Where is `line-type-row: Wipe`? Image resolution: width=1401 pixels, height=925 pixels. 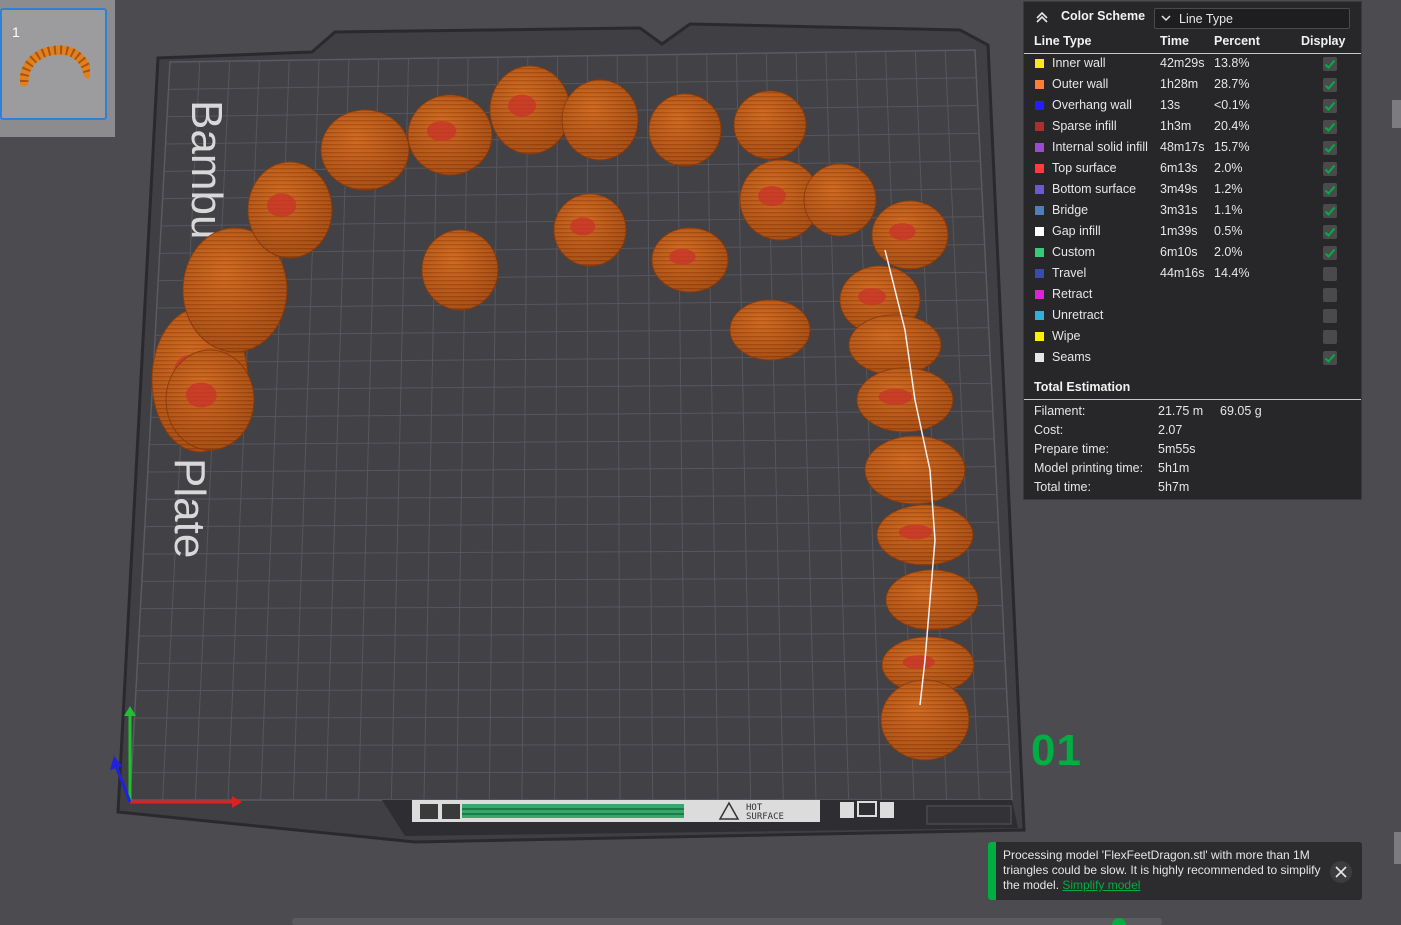
line-type-row: Wipe is located at coordinates (1192, 337).